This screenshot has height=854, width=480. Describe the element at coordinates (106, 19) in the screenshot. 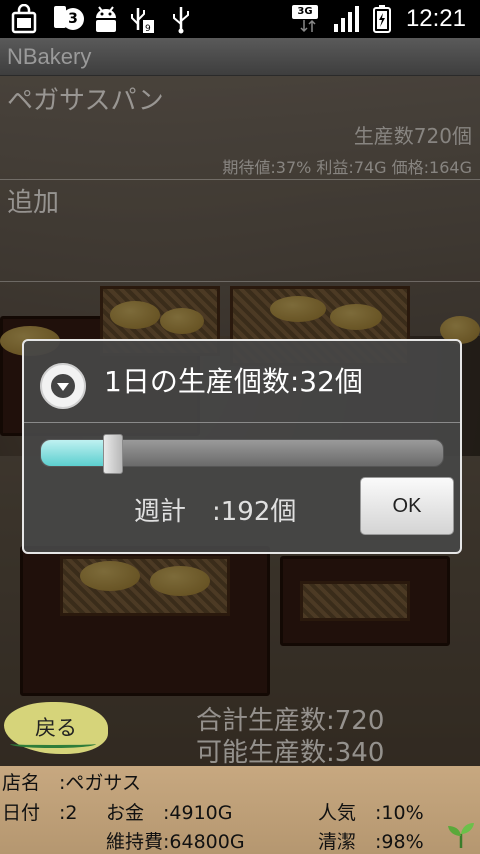

I see `android-debug-icon` at that location.